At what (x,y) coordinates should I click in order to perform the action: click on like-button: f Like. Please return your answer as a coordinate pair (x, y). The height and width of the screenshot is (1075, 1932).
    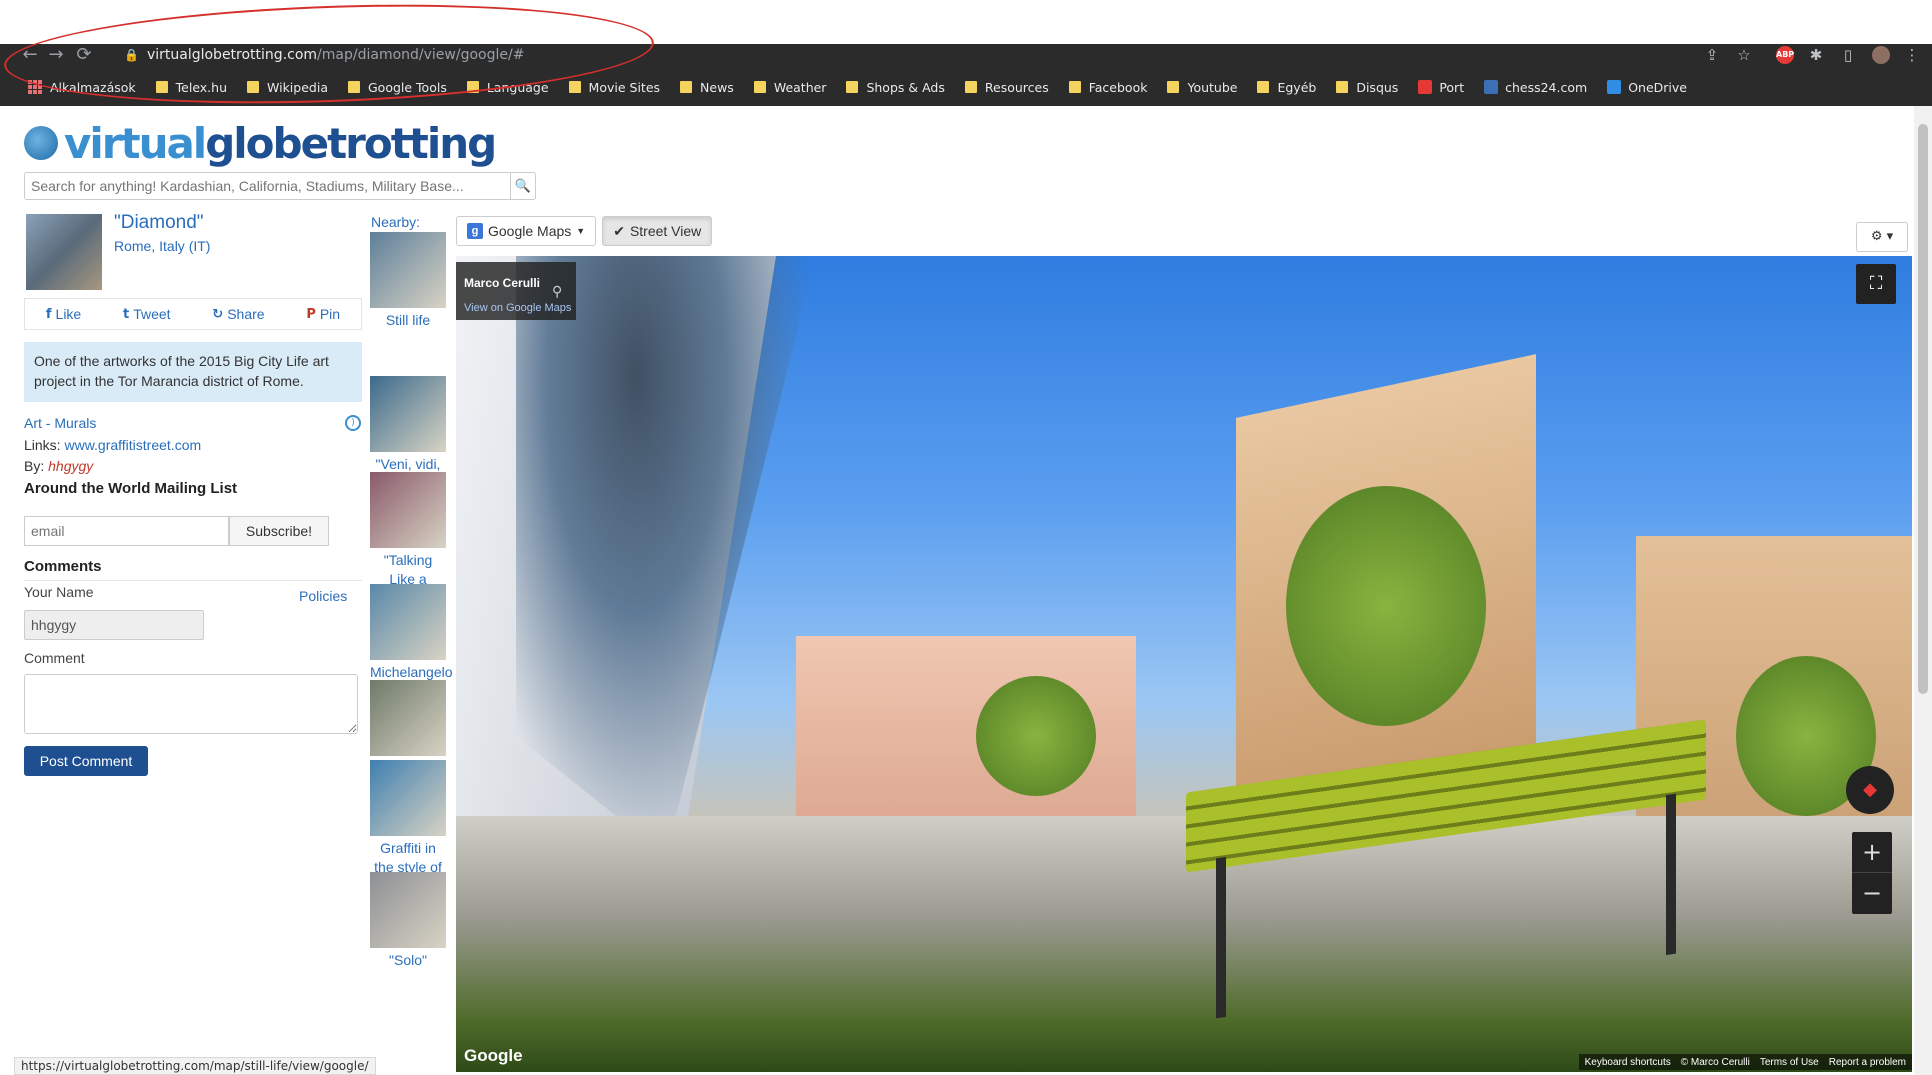
    Looking at the image, I should click on (63, 314).